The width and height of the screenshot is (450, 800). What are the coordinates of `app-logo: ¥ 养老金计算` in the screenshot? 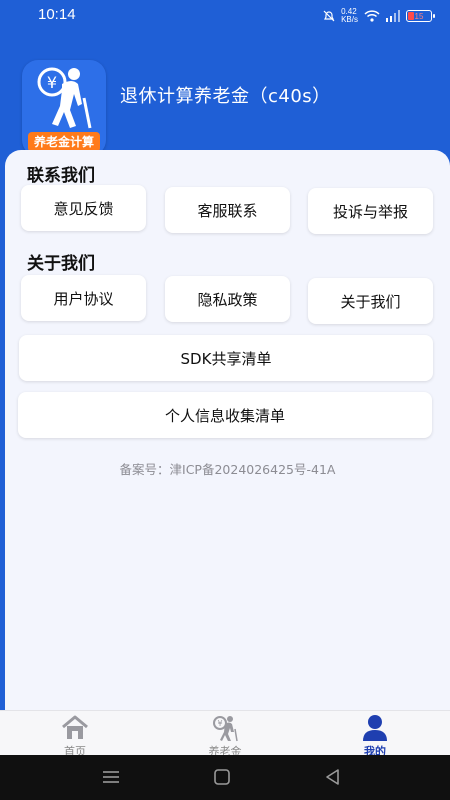 It's located at (64, 108).